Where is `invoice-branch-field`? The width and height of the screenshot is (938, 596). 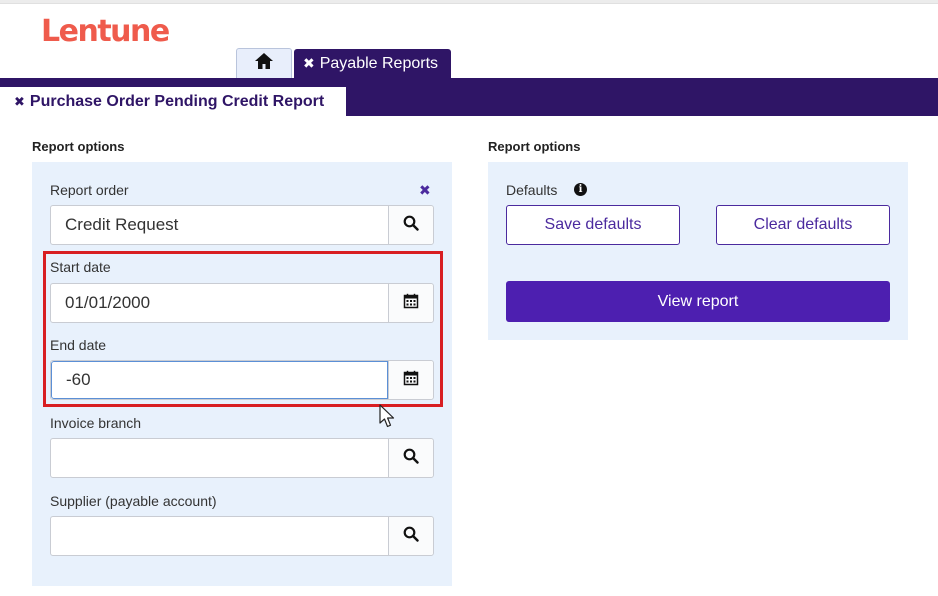
invoice-branch-field is located at coordinates (242, 458).